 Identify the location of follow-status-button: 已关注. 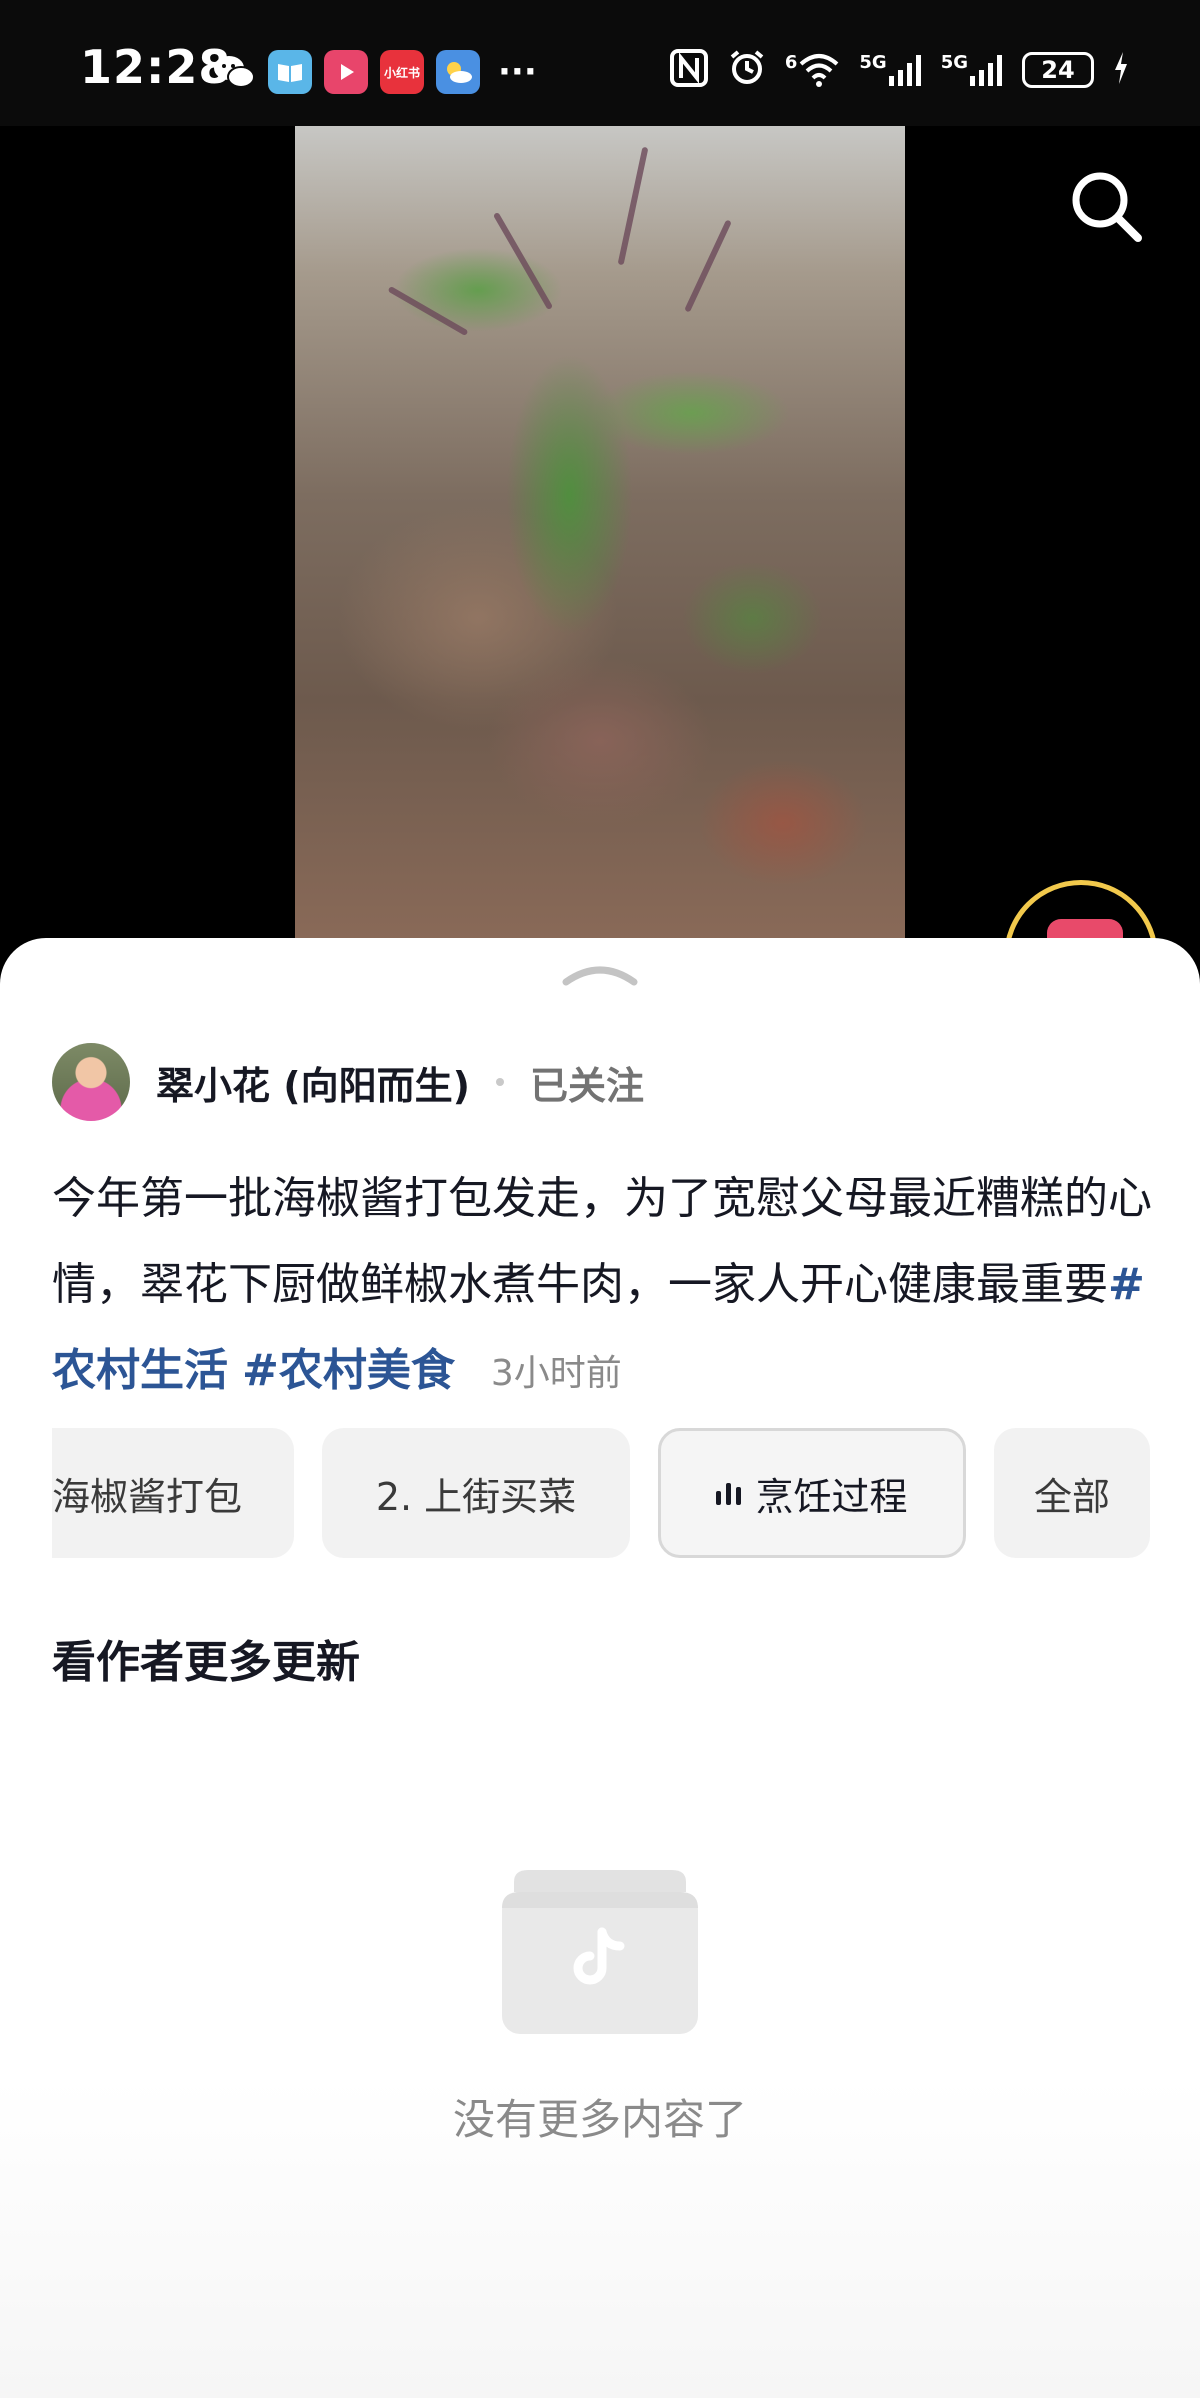
(587, 1082).